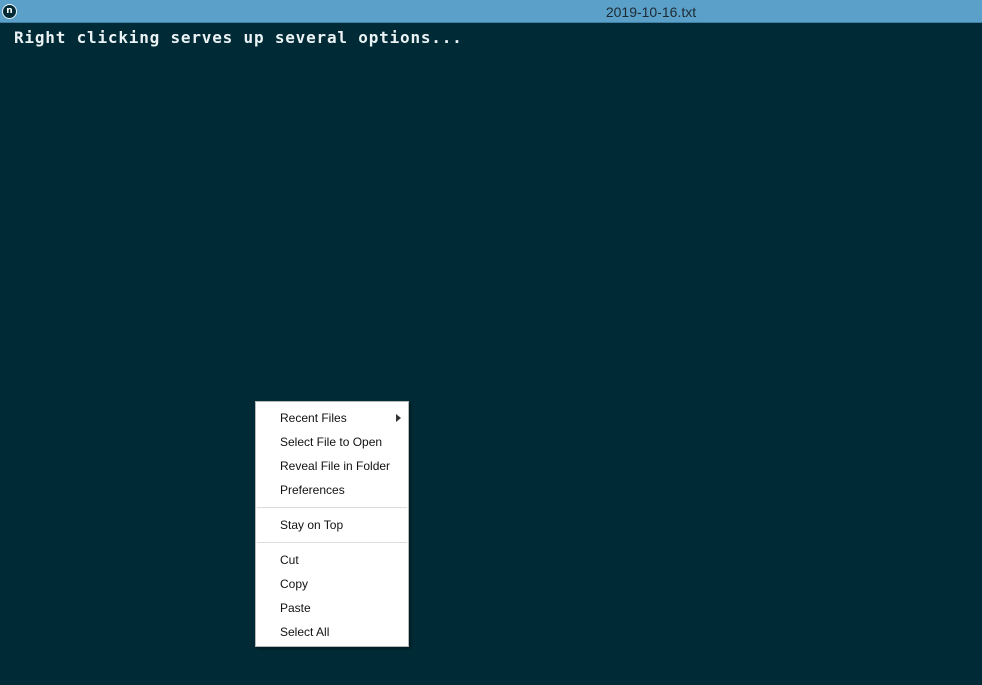  Describe the element at coordinates (332, 608) in the screenshot. I see `menu-item-paste: Paste` at that location.